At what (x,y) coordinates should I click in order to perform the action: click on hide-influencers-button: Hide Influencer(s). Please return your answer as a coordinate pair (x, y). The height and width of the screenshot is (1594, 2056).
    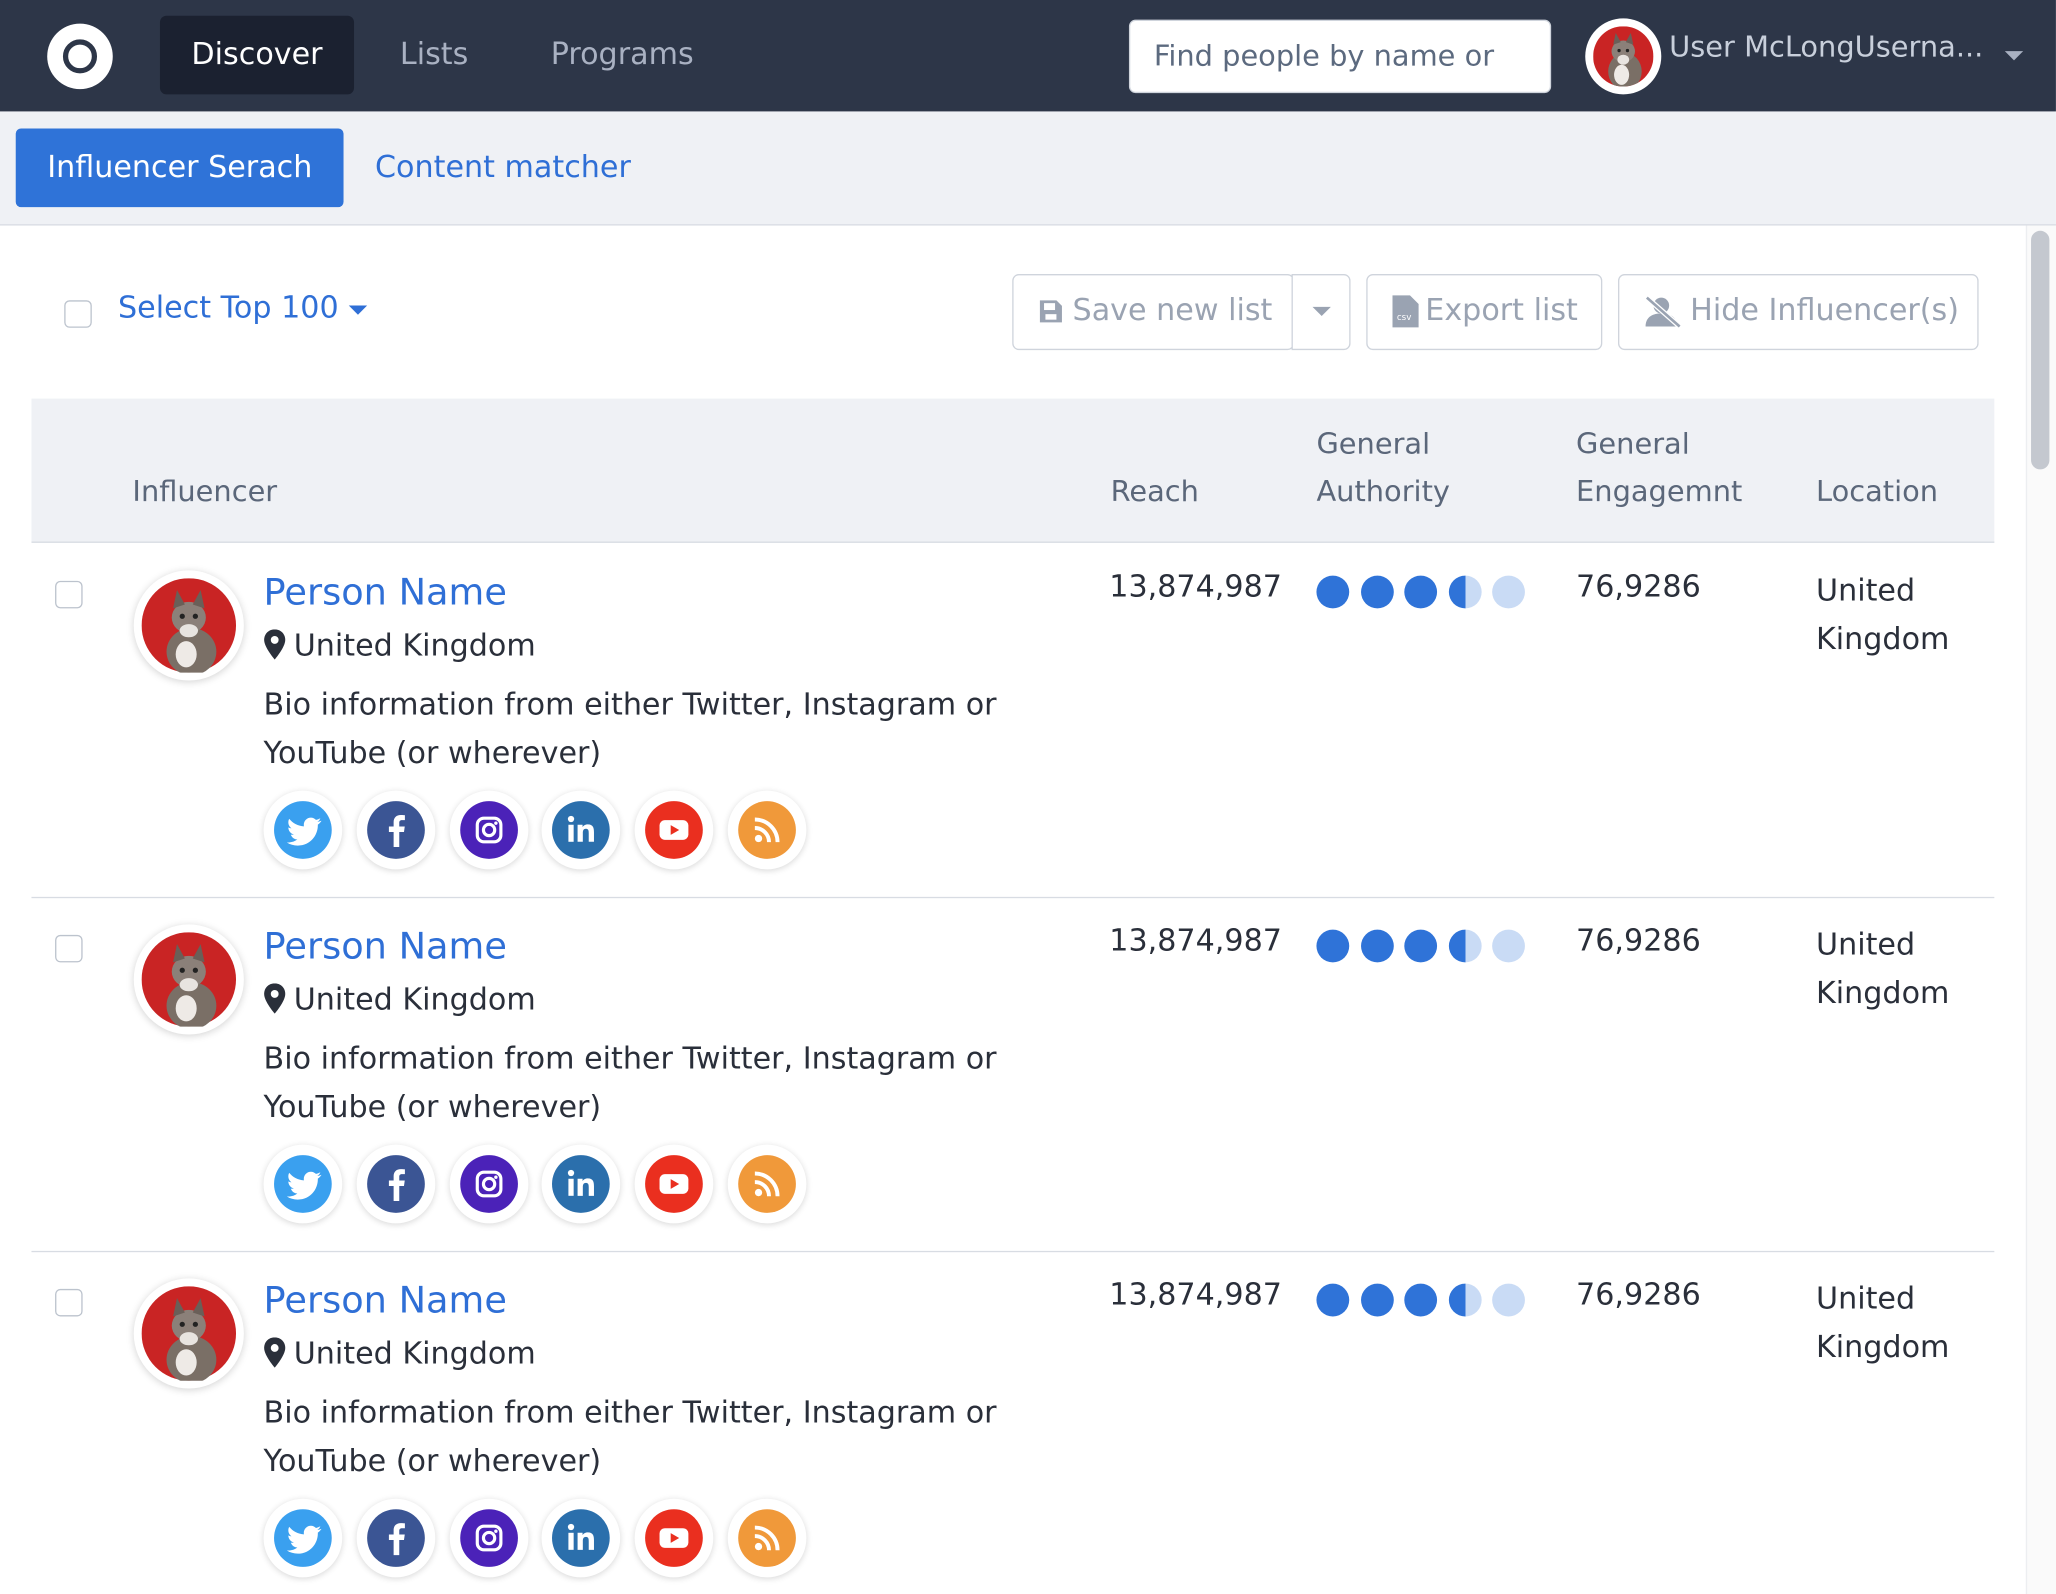
    Looking at the image, I should click on (1798, 312).